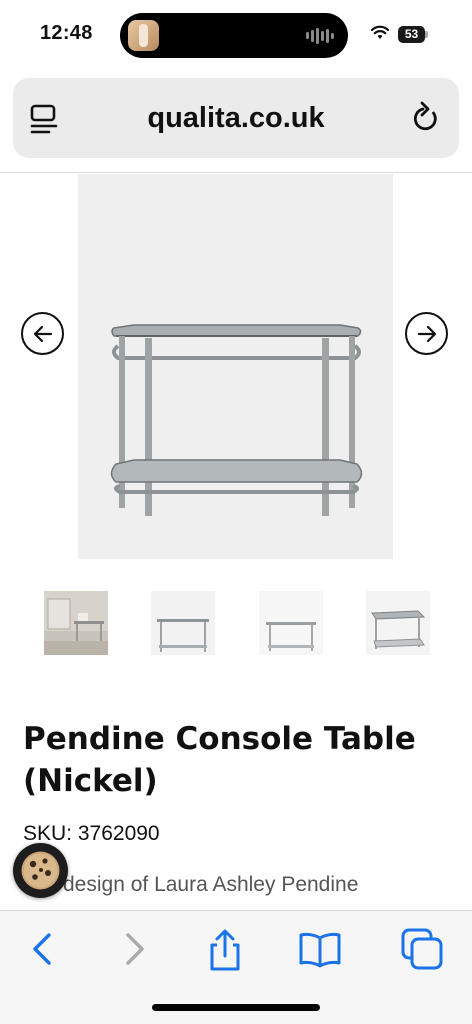  I want to click on tabs-button, so click(422, 949).